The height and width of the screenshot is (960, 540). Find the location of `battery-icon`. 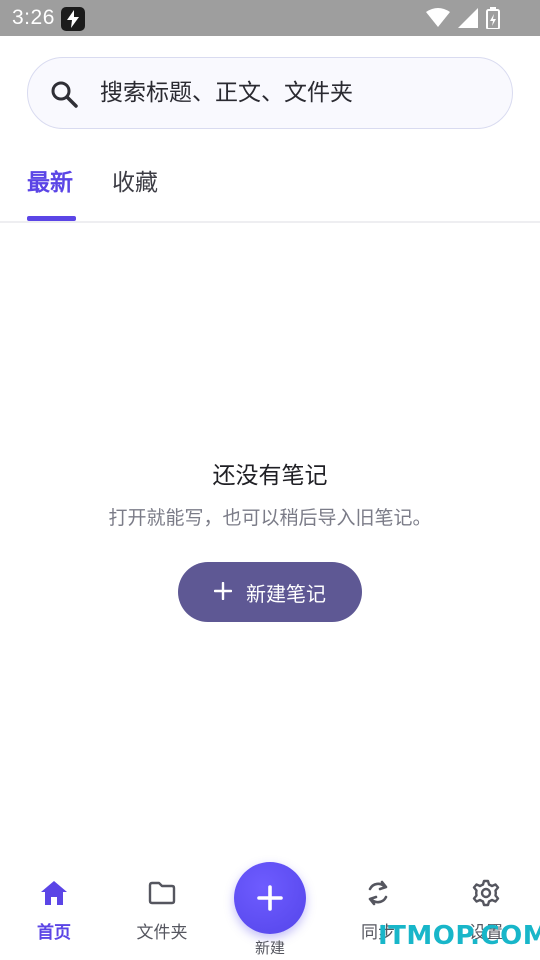

battery-icon is located at coordinates (493, 18).